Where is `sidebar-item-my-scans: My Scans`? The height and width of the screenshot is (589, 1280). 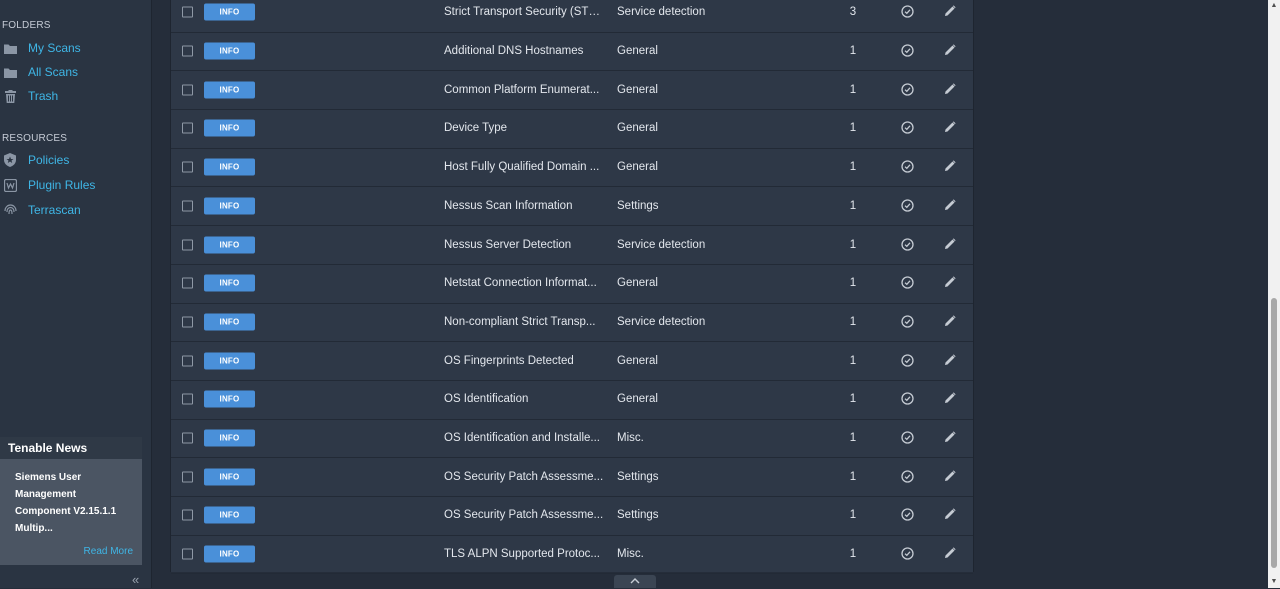
sidebar-item-my-scans: My Scans is located at coordinates (40, 48).